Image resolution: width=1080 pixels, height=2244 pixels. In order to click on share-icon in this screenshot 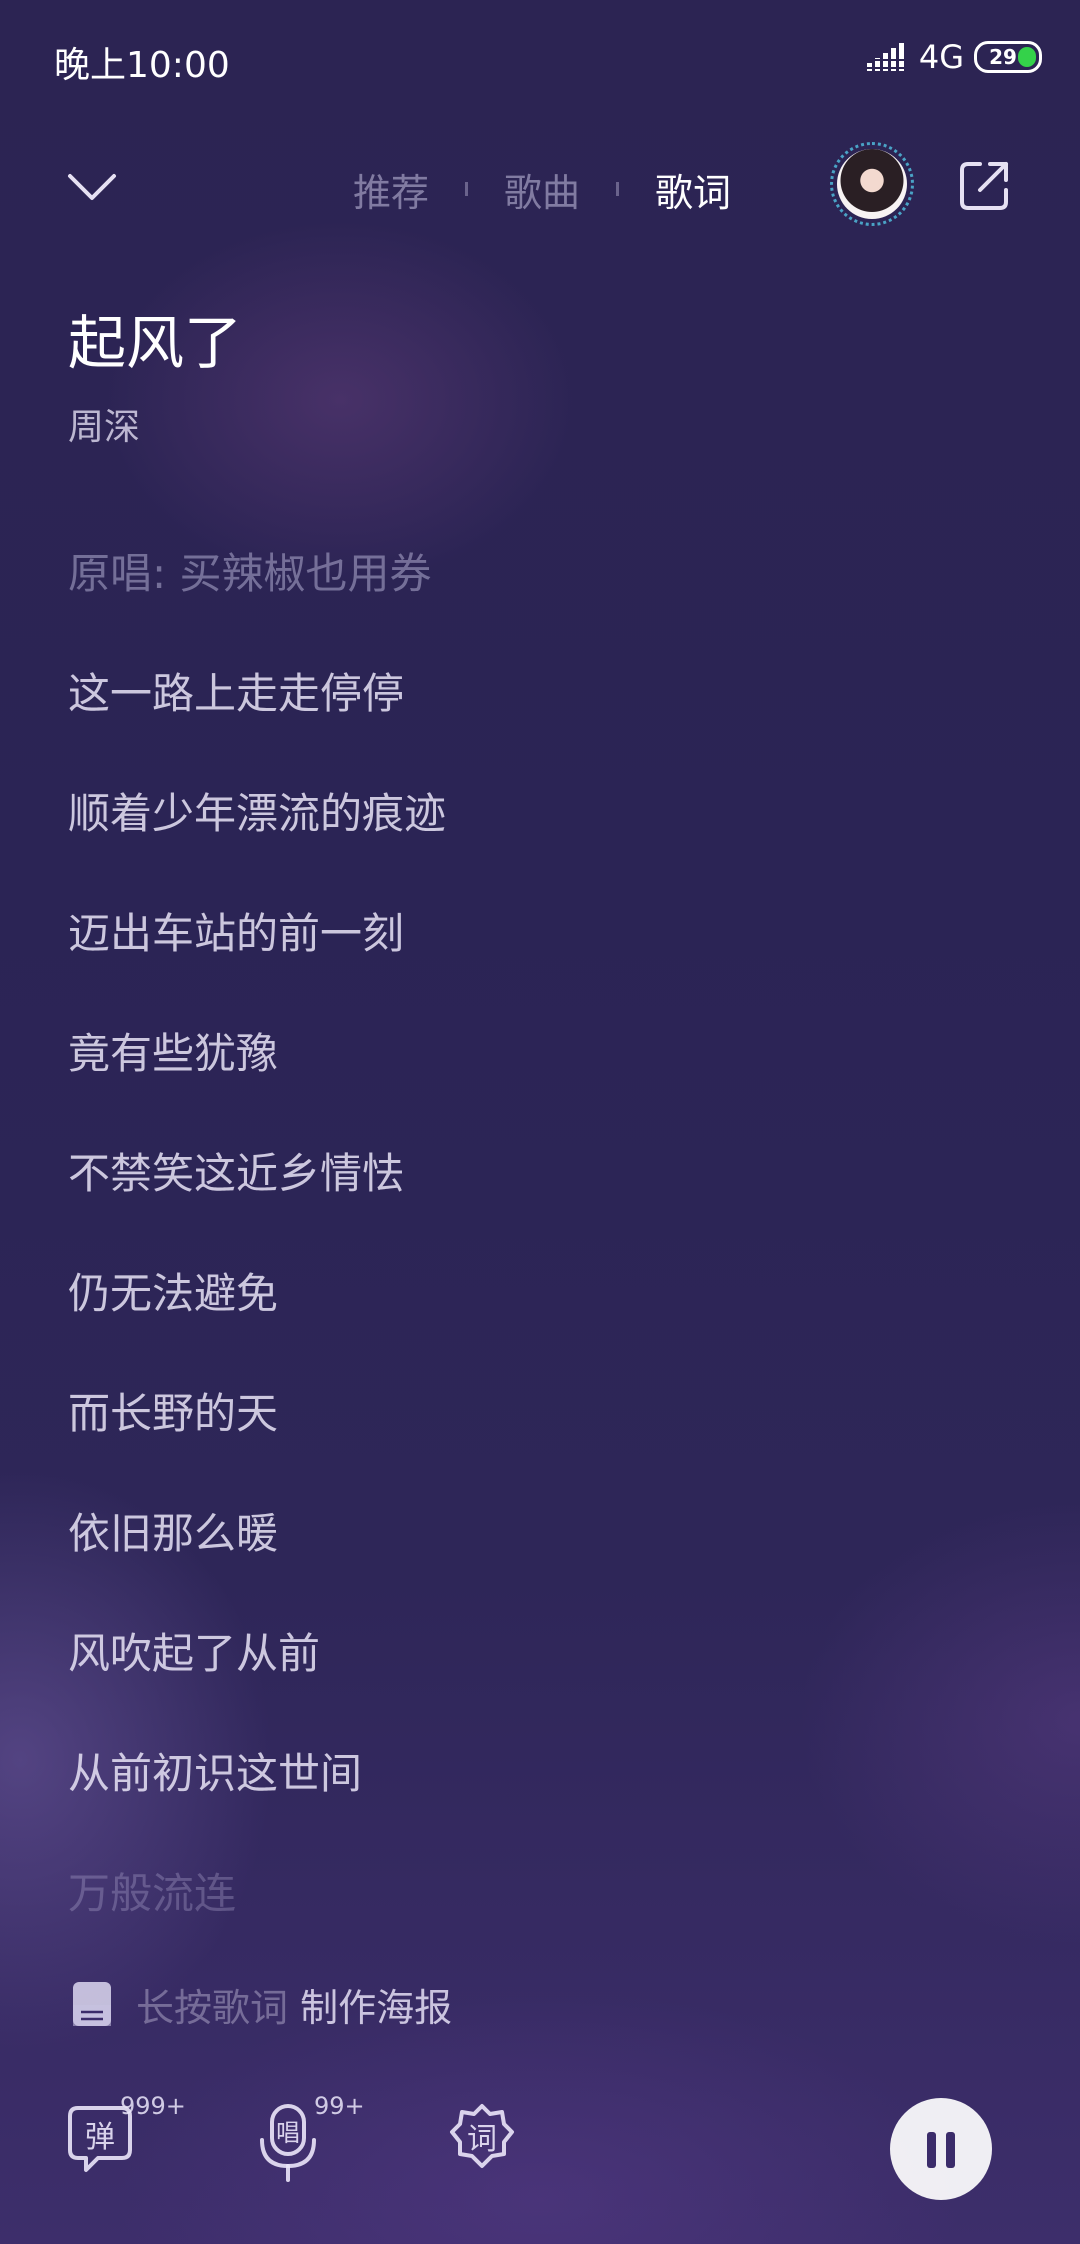, I will do `click(984, 186)`.